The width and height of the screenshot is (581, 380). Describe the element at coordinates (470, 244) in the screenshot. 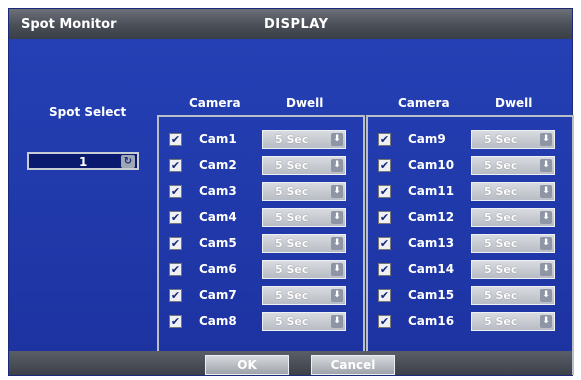

I see `camera-row: ✔ Cam13 5 Sec ⬇` at that location.